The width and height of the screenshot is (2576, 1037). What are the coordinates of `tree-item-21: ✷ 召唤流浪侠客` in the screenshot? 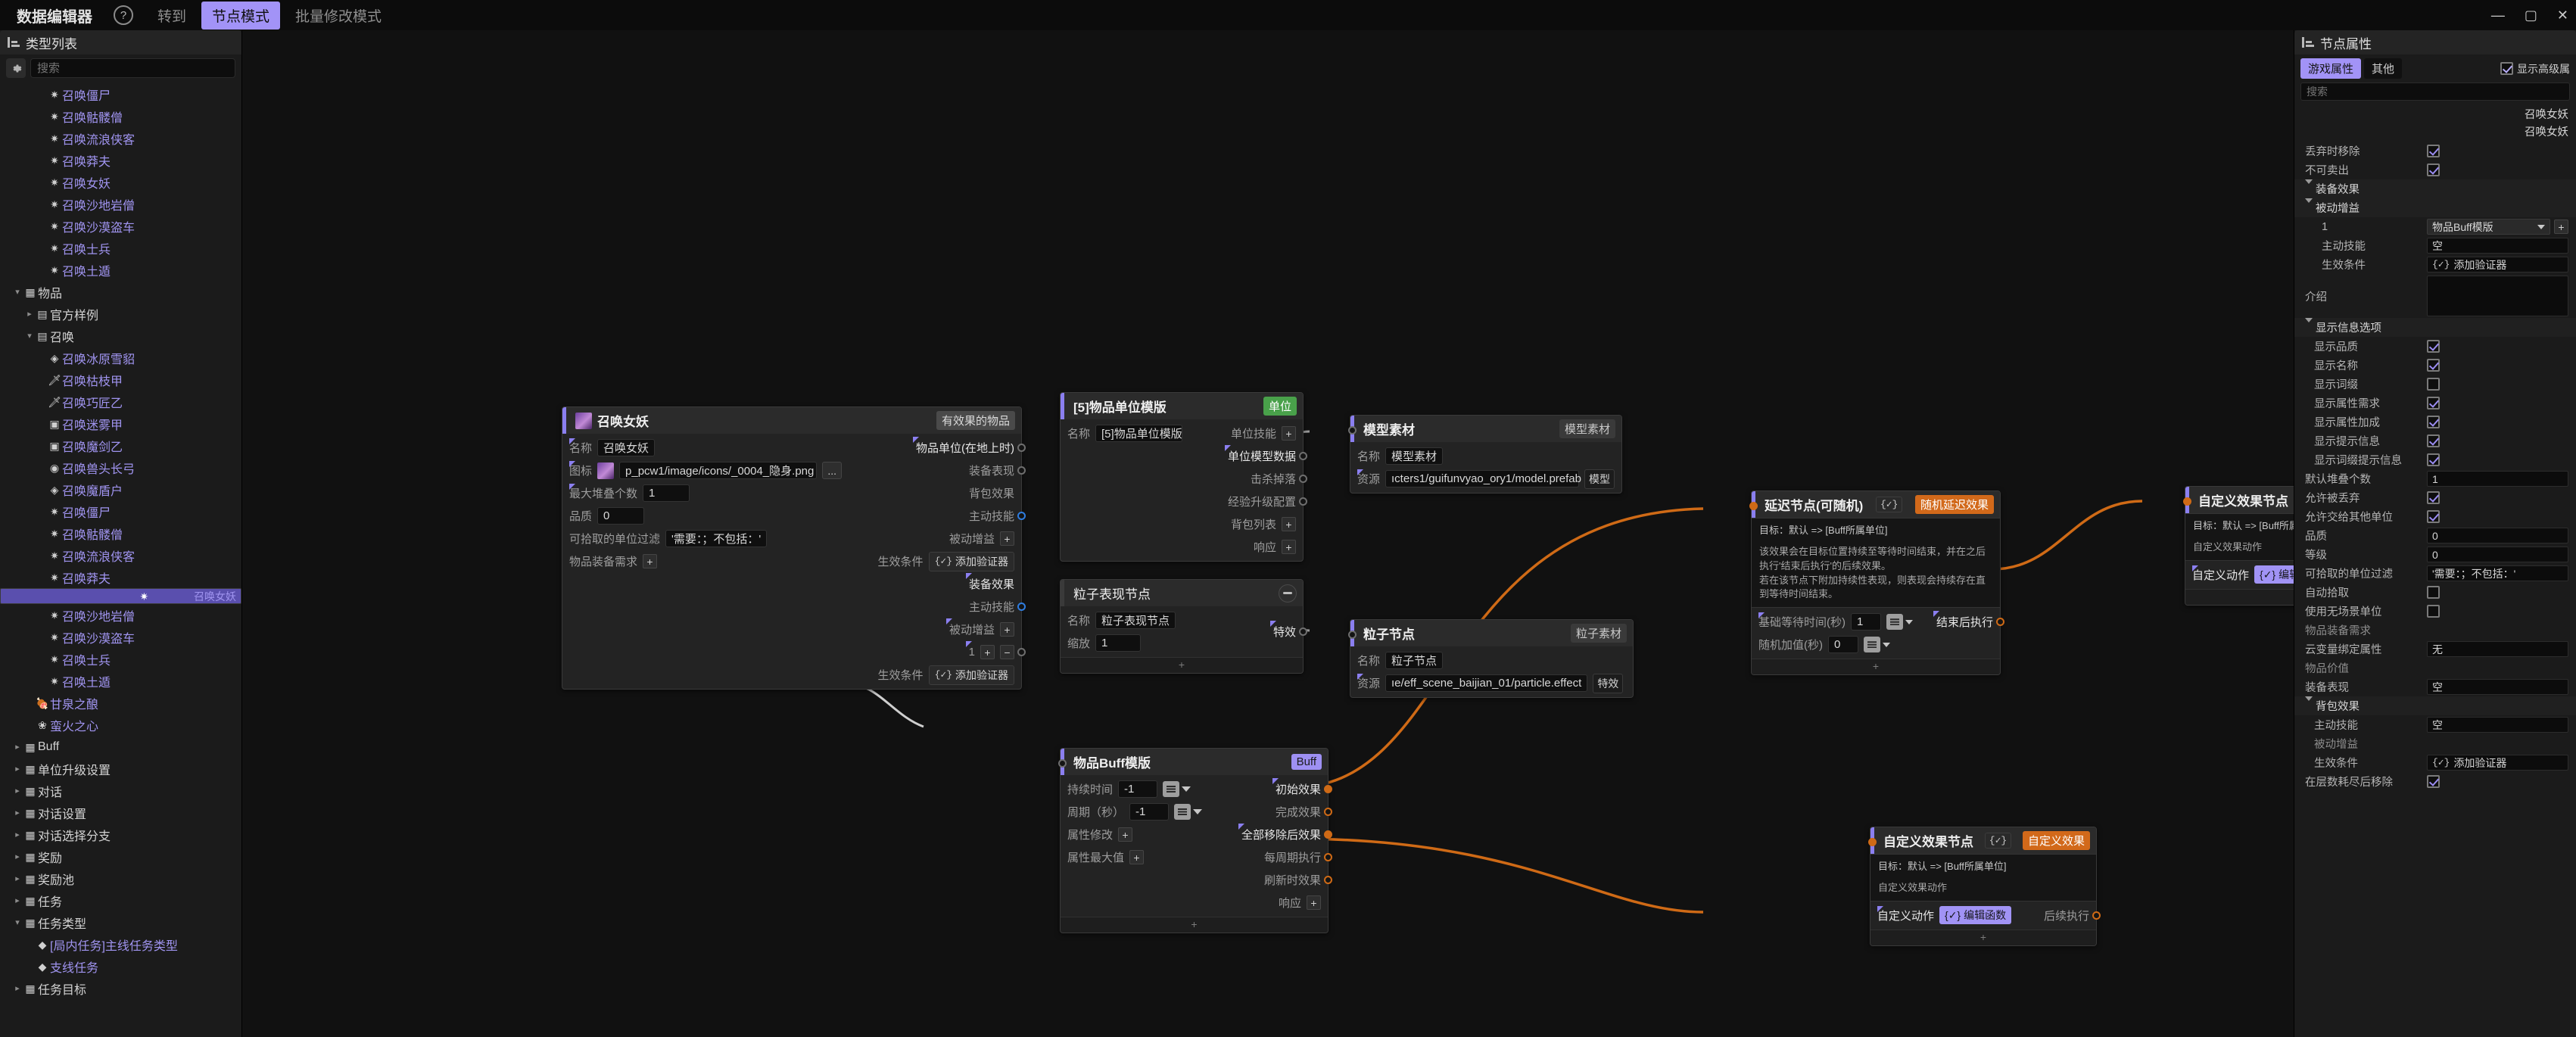 It's located at (121, 555).